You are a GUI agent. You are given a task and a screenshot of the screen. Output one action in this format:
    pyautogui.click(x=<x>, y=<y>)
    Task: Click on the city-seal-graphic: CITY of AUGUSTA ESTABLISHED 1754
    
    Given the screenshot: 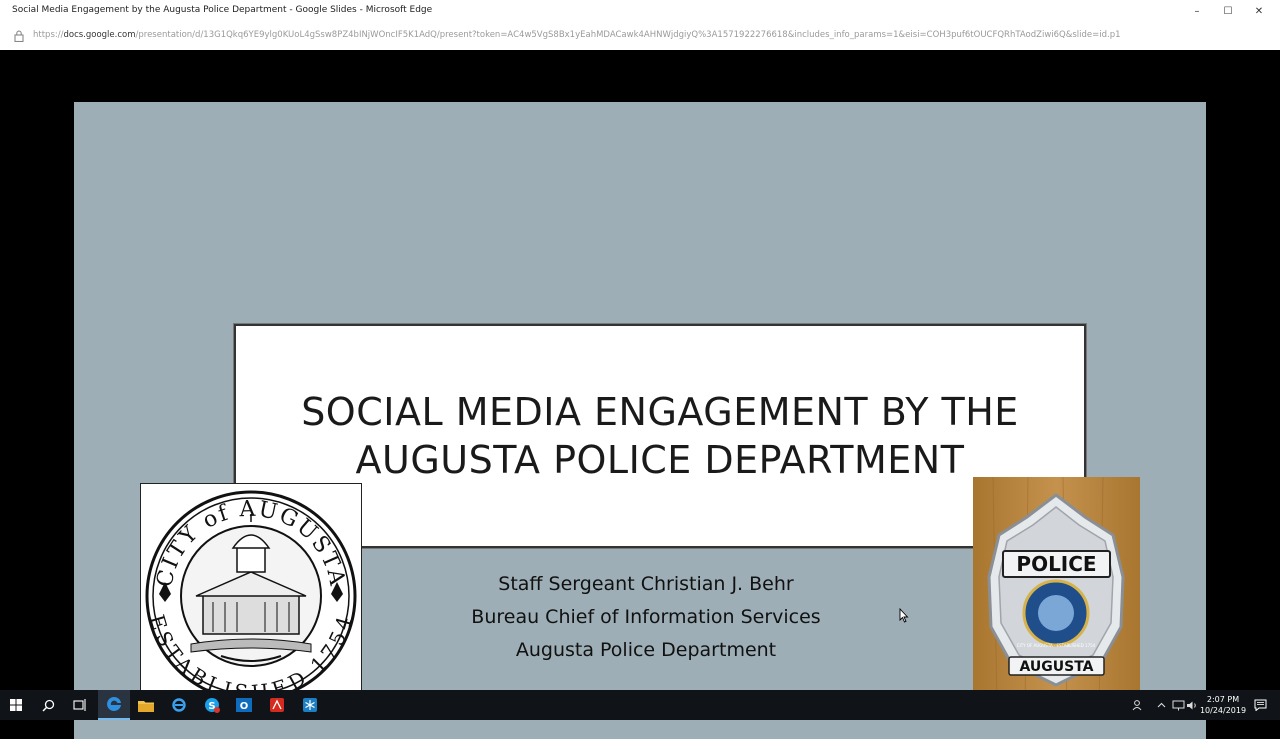 What is the action you would take?
    pyautogui.click(x=251, y=597)
    